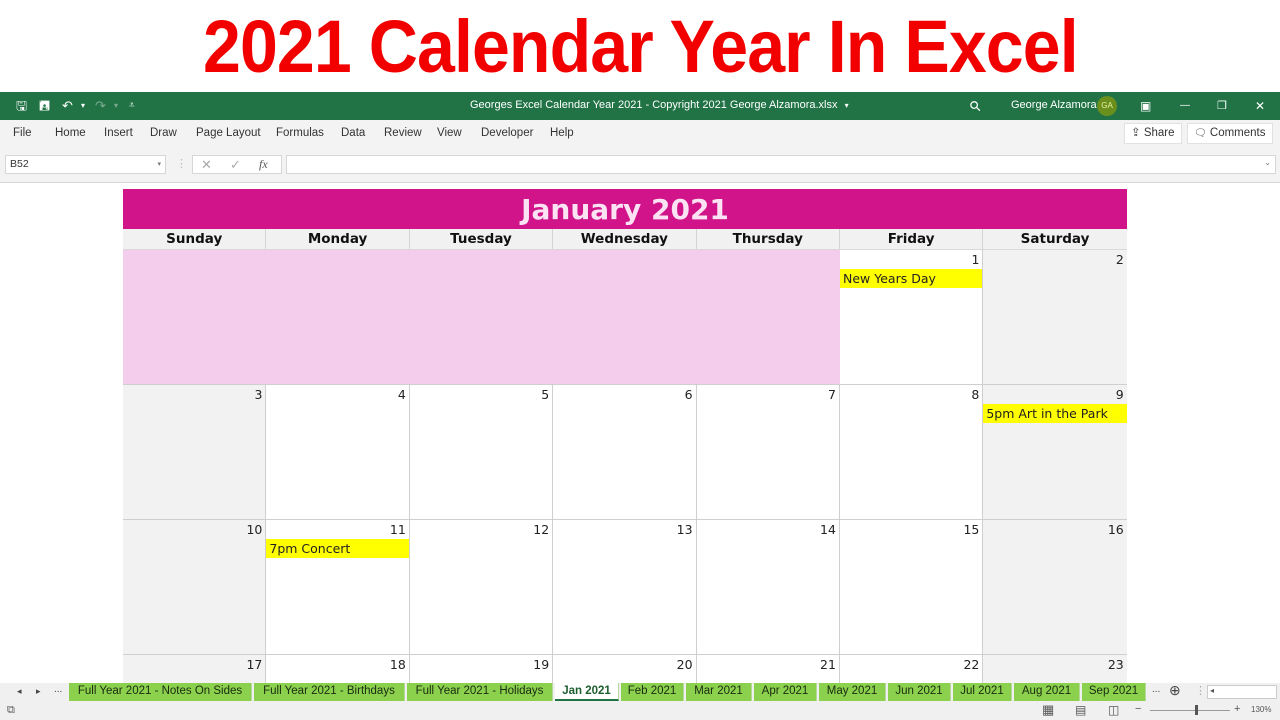  Describe the element at coordinates (19, 691) in the screenshot. I see `tab-scroll-left-icon: ◂` at that location.